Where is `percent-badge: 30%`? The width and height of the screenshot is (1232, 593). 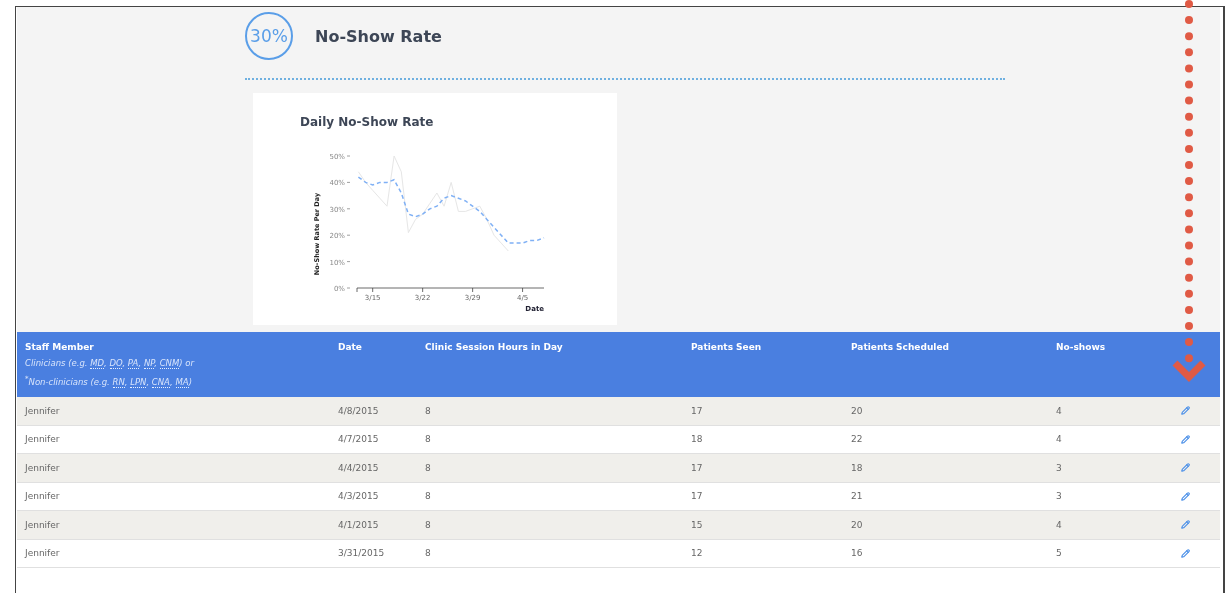
percent-badge: 30% is located at coordinates (269, 36).